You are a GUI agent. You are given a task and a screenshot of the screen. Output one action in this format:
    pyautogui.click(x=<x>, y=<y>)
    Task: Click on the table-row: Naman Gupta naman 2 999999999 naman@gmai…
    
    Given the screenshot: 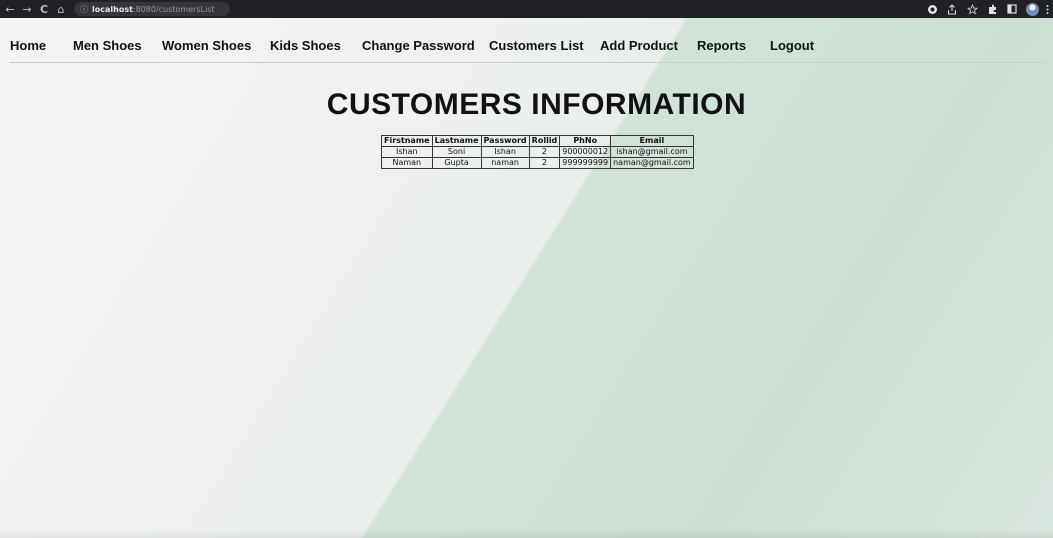 What is the action you would take?
    pyautogui.click(x=537, y=163)
    